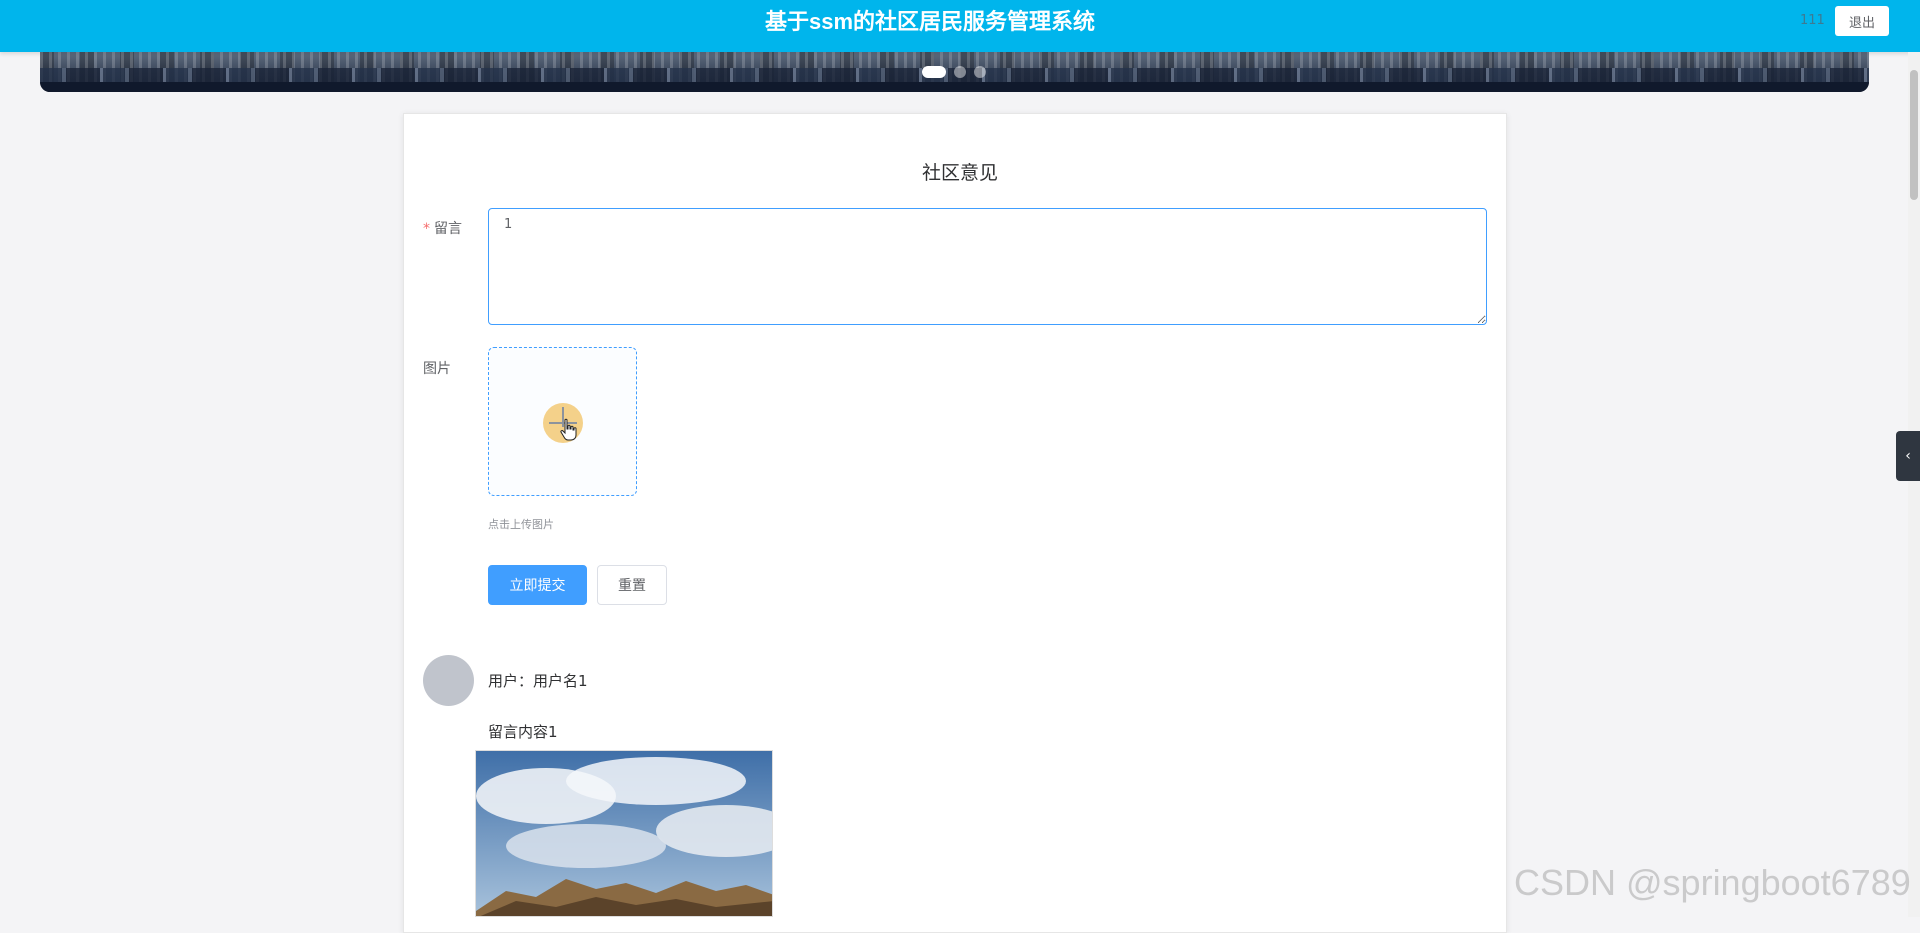 The height and width of the screenshot is (933, 1920). I want to click on logout-button: 退出, so click(1862, 21).